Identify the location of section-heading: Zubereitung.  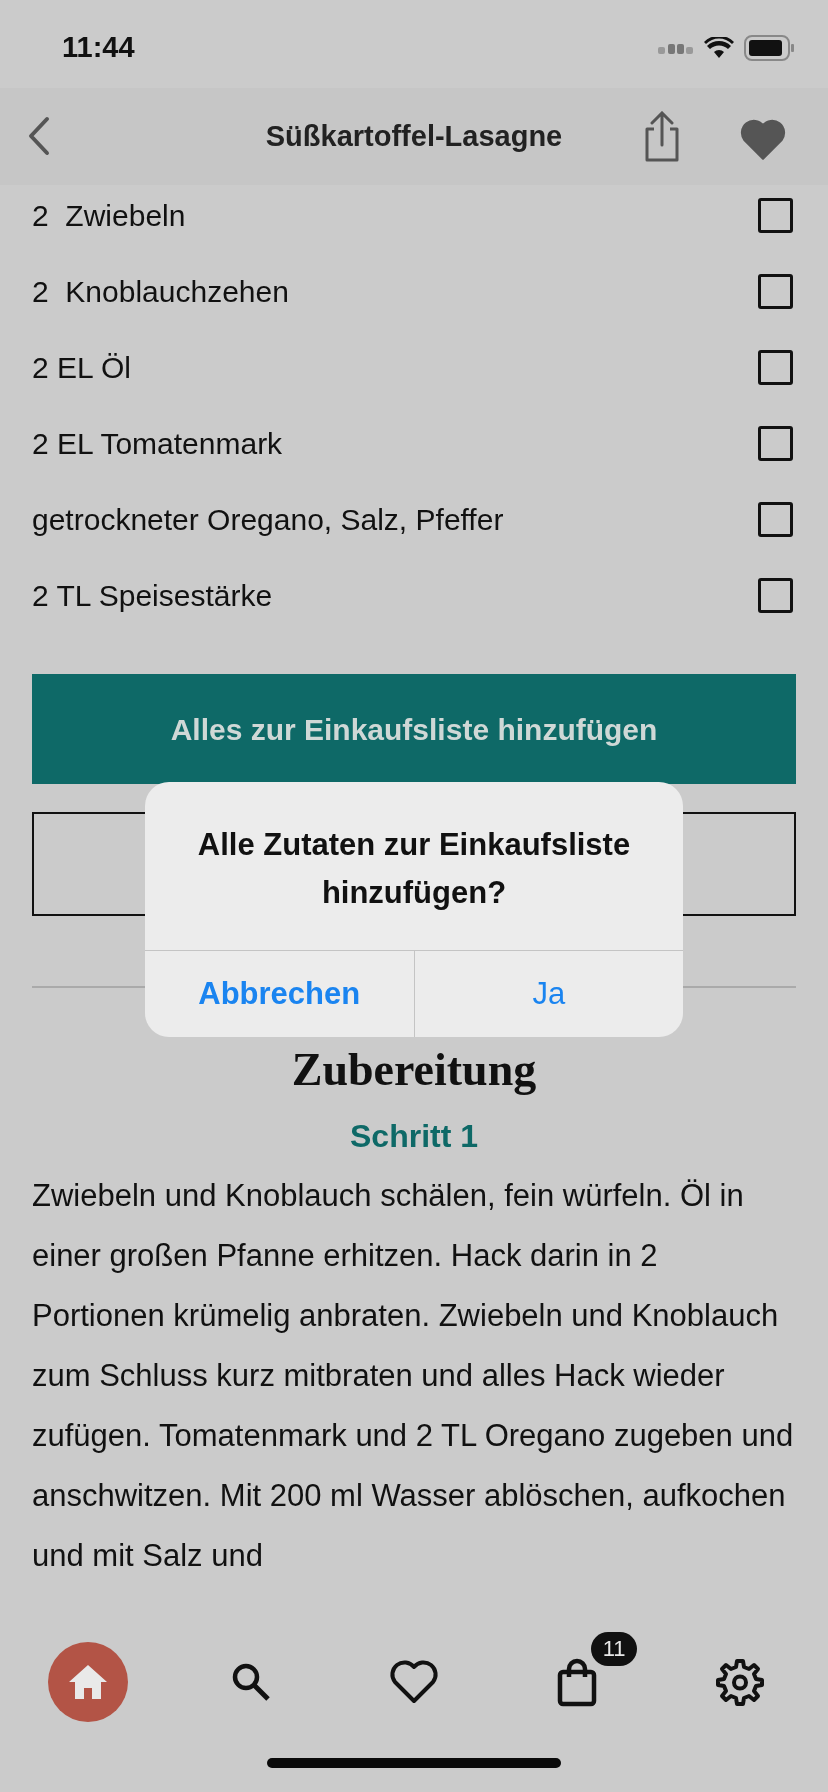
(414, 1070).